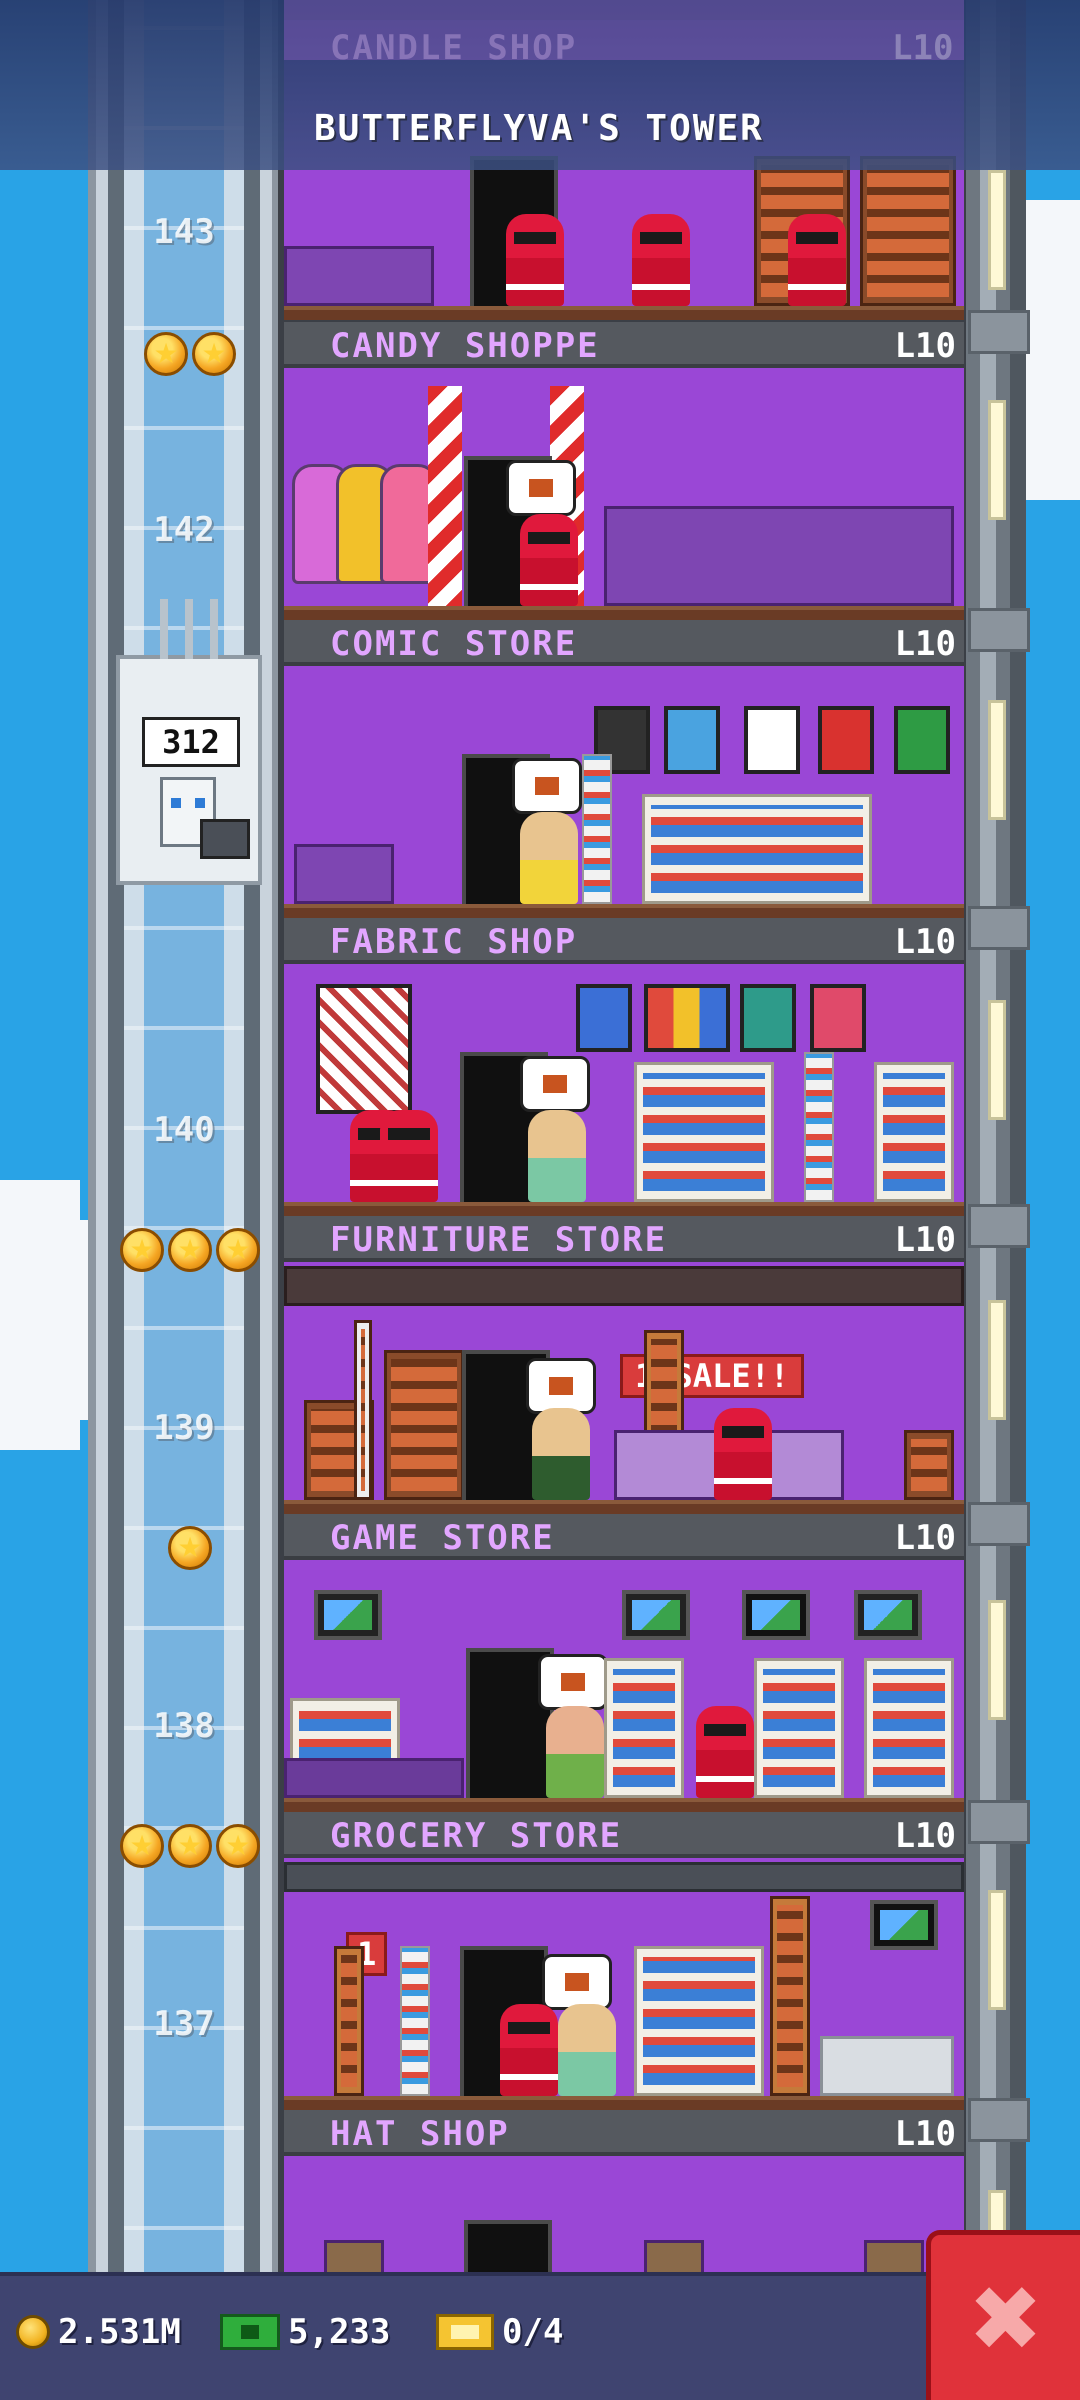 The height and width of the screenshot is (2400, 1080). What do you see at coordinates (508, 2250) in the screenshot?
I see `shop-door` at bounding box center [508, 2250].